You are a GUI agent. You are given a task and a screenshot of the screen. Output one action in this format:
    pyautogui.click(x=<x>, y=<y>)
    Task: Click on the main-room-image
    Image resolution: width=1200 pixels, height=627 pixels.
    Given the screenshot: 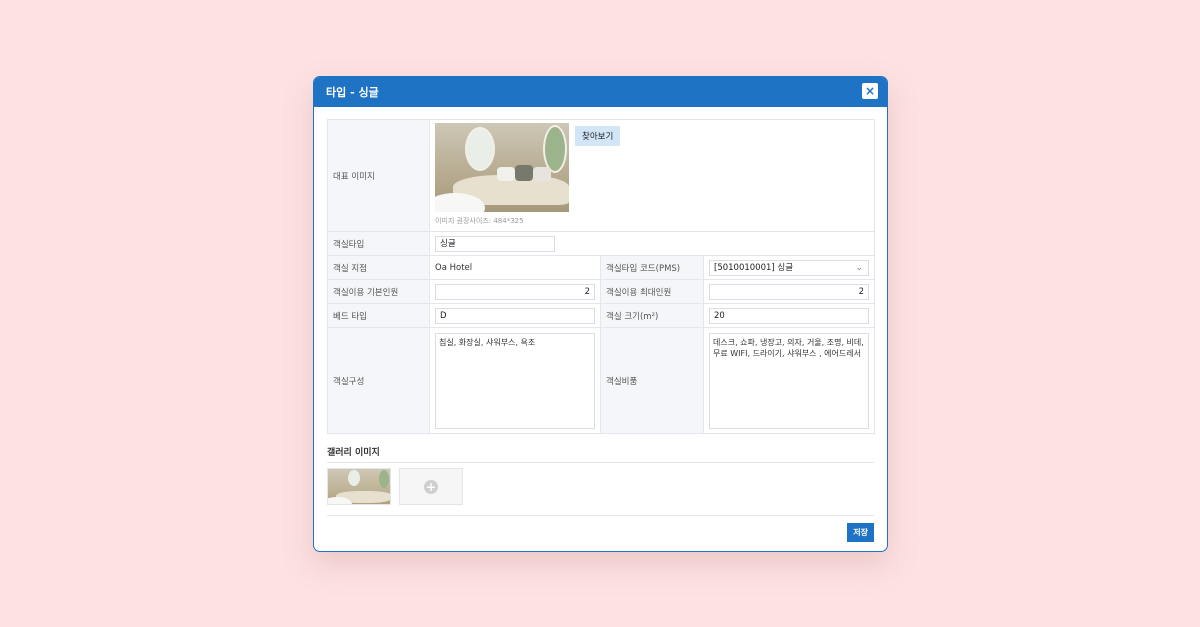 What is the action you would take?
    pyautogui.click(x=502, y=167)
    